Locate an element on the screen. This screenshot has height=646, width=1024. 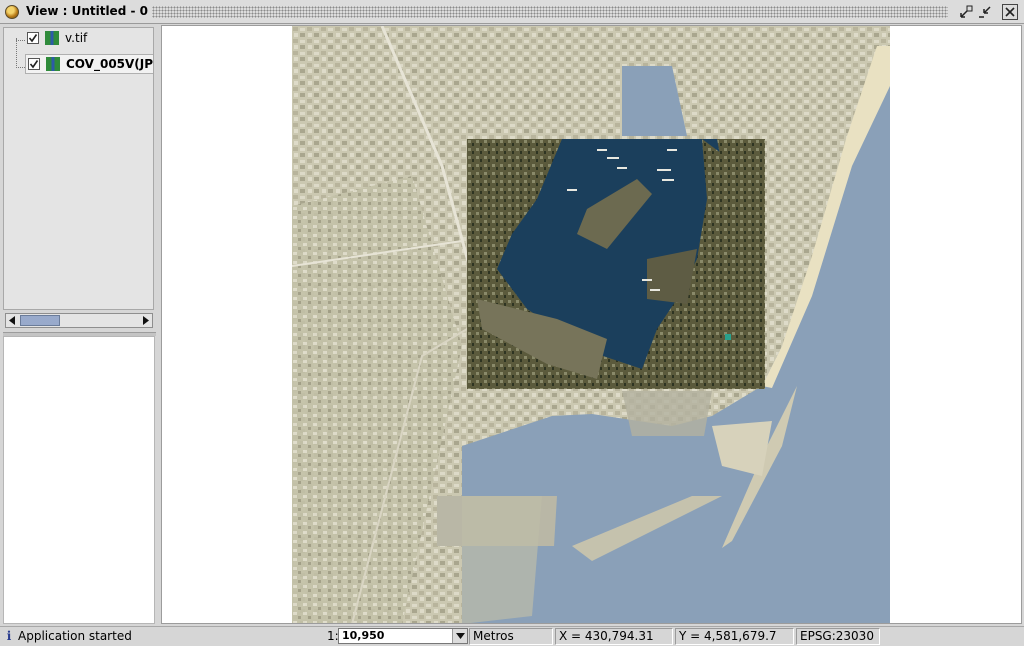
info-icon: i is located at coordinates (9, 636).